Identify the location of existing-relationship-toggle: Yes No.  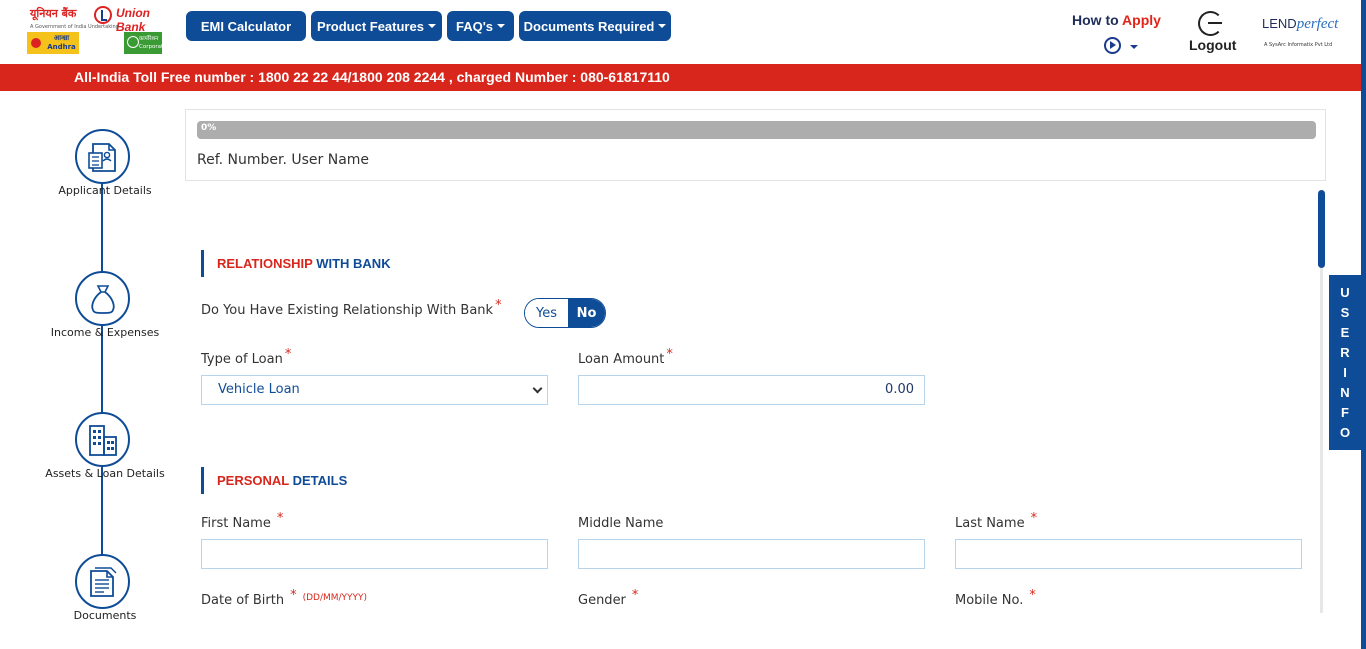
(565, 313).